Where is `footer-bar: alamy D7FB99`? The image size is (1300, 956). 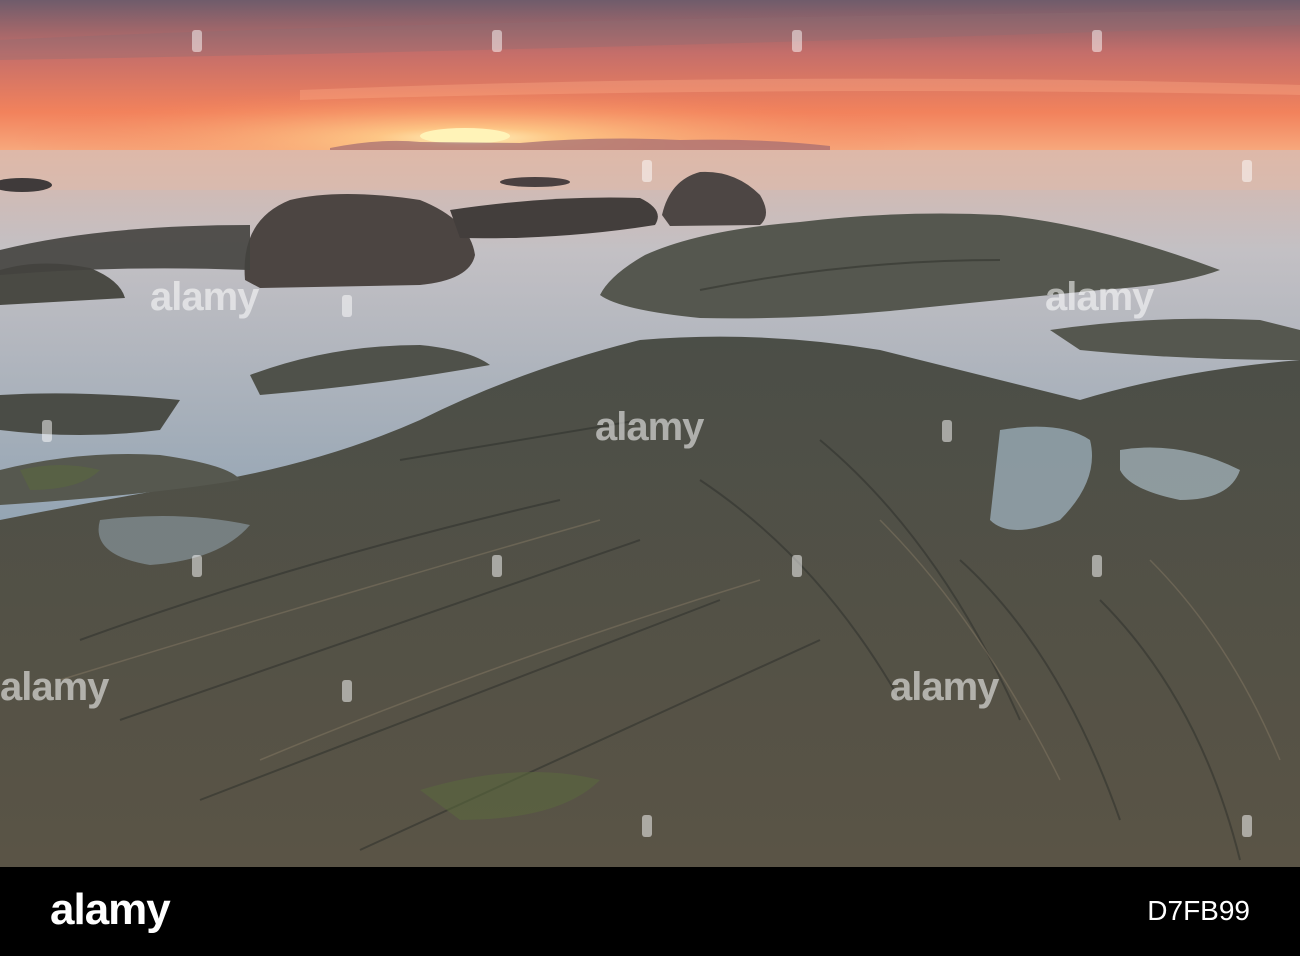
footer-bar: alamy D7FB99 is located at coordinates (650, 911).